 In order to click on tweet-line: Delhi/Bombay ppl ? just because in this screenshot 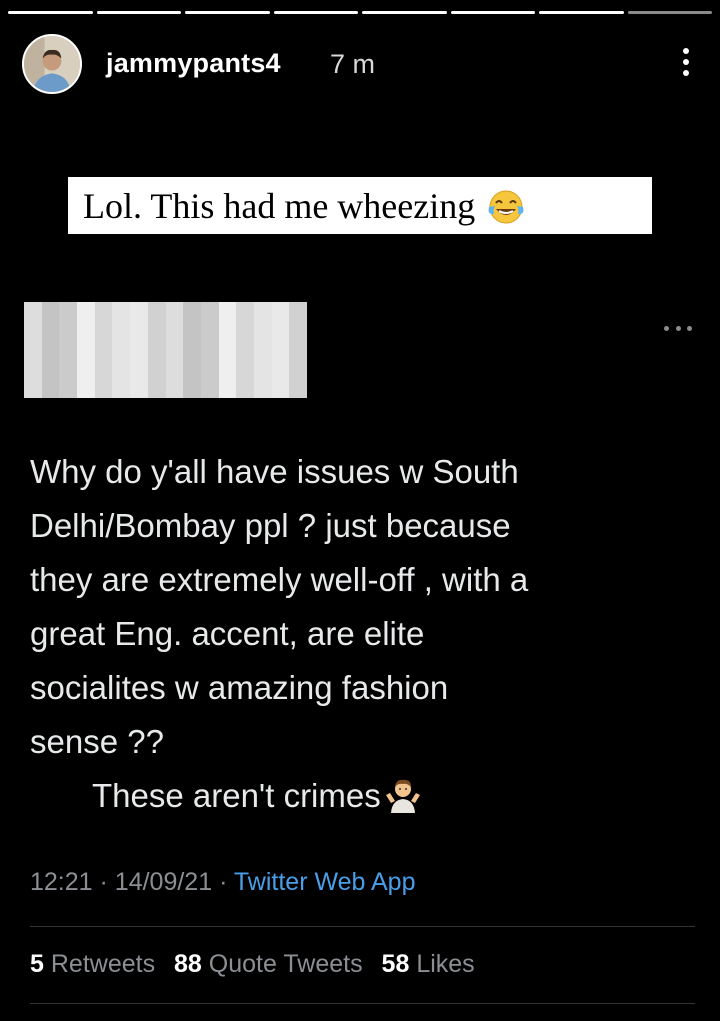, I will do `click(270, 525)`.